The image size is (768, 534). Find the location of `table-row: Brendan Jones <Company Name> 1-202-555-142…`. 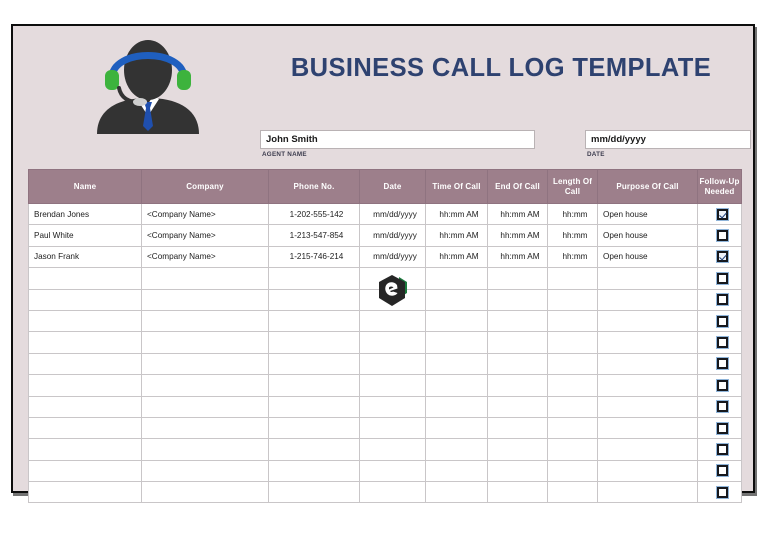

table-row: Brendan Jones <Company Name> 1-202-555-142… is located at coordinates (385, 214).